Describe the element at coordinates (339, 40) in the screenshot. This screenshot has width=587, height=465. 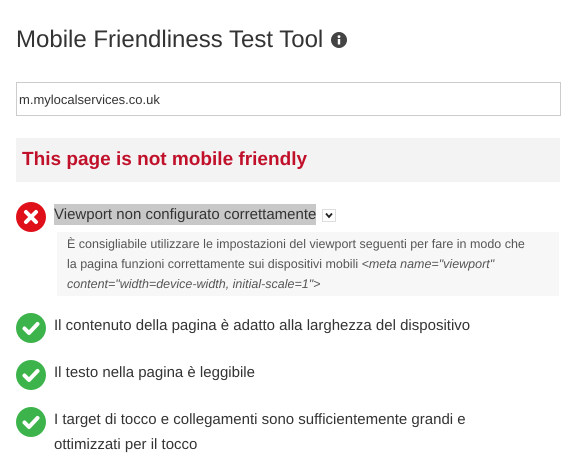
I see `info-icon` at that location.